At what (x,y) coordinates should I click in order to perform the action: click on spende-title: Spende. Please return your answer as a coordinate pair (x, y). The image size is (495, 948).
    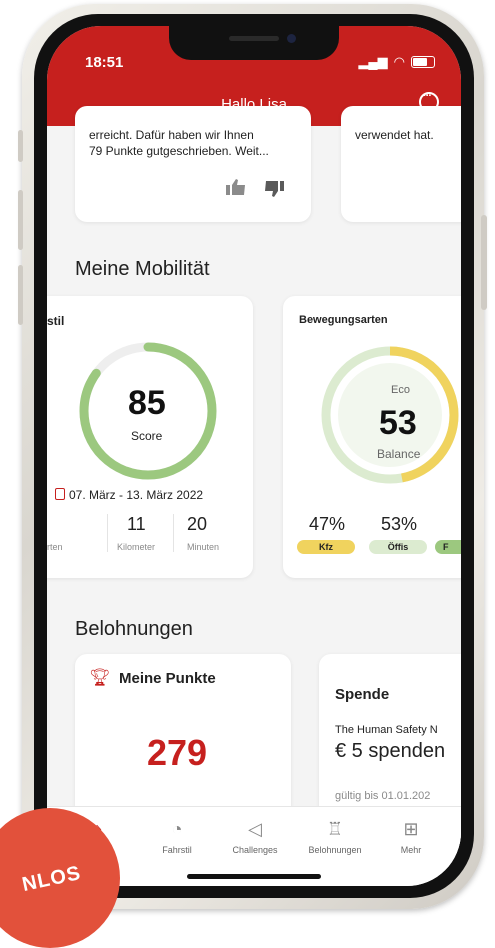
    Looking at the image, I should click on (362, 694).